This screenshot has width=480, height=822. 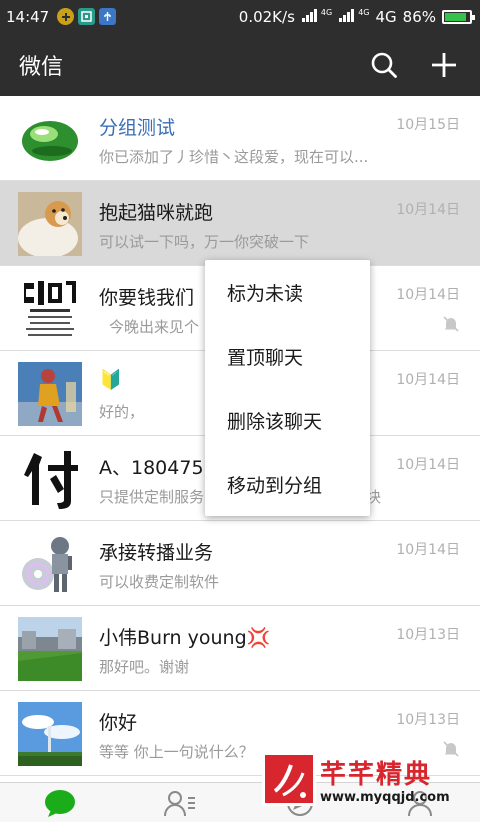 I want to click on chat-message: 好的，, so click(x=122, y=412).